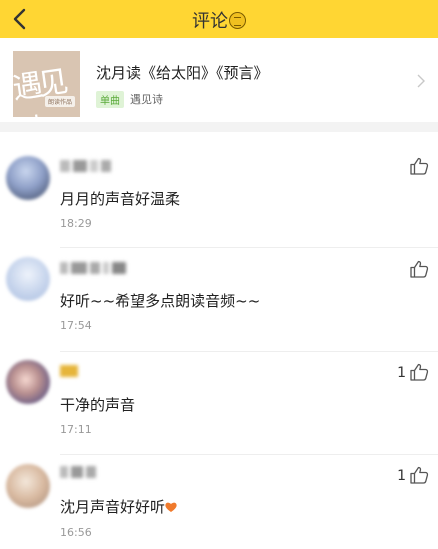 The width and height of the screenshot is (438, 549). Describe the element at coordinates (76, 223) in the screenshot. I see `comment-time: 18:29` at that location.